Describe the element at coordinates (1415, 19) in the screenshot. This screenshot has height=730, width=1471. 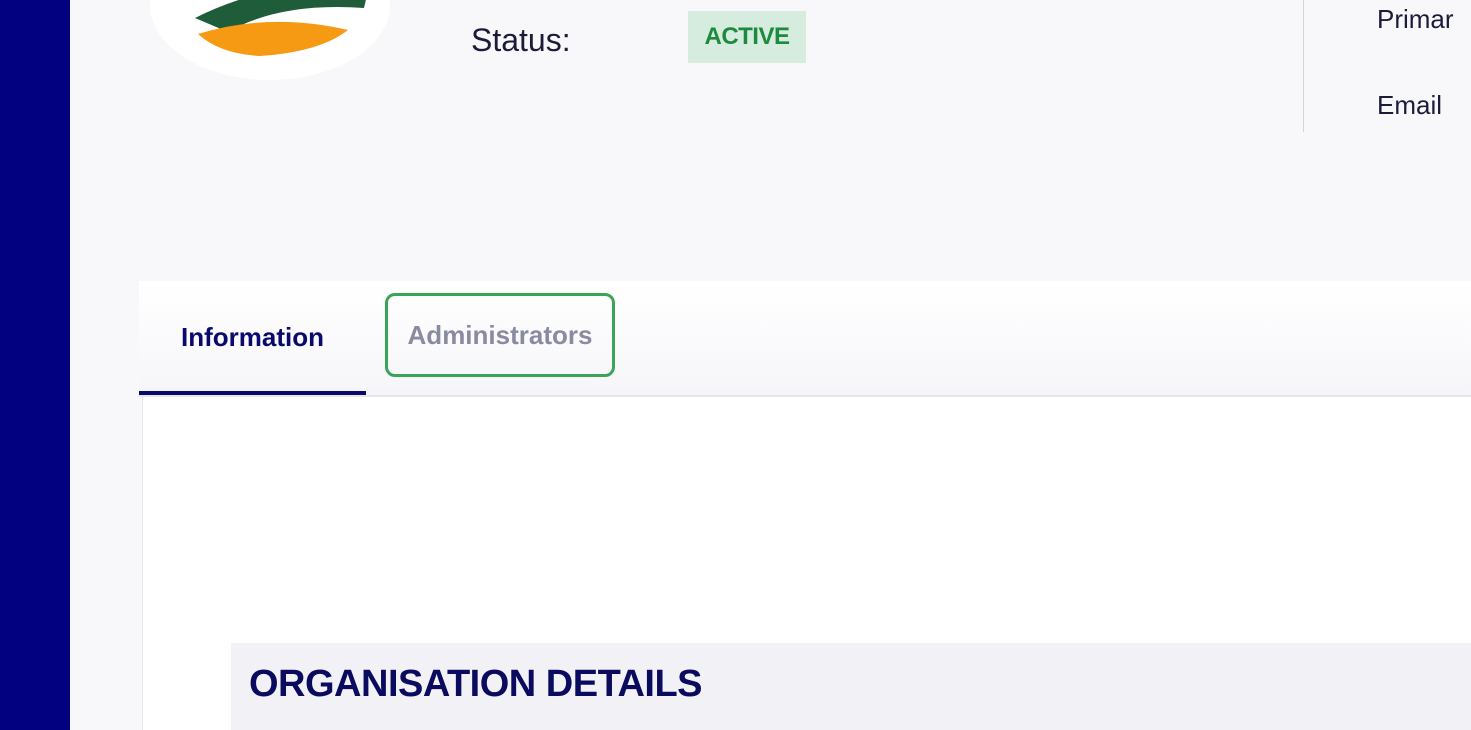
I see `contact-primary-label: Primar` at that location.